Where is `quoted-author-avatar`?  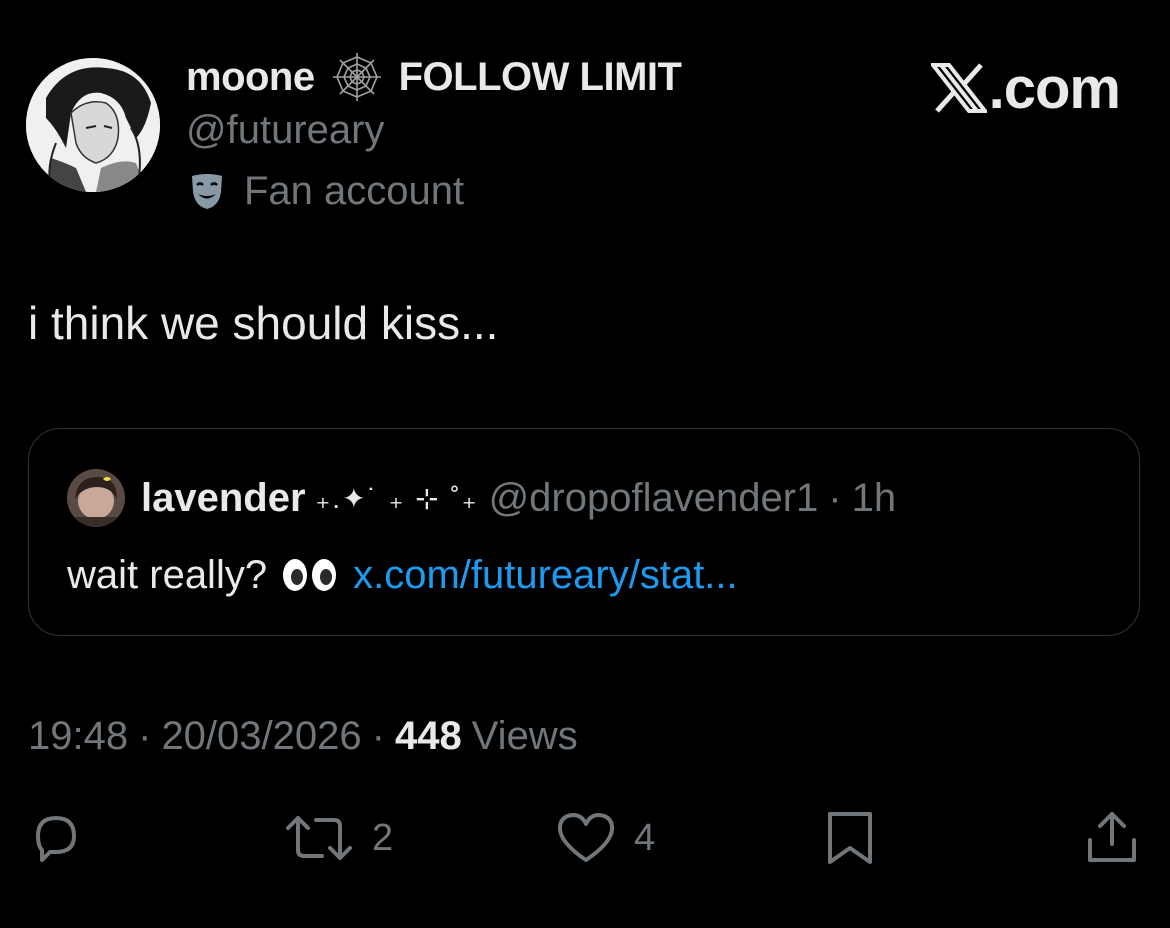
quoted-author-avatar is located at coordinates (96, 498).